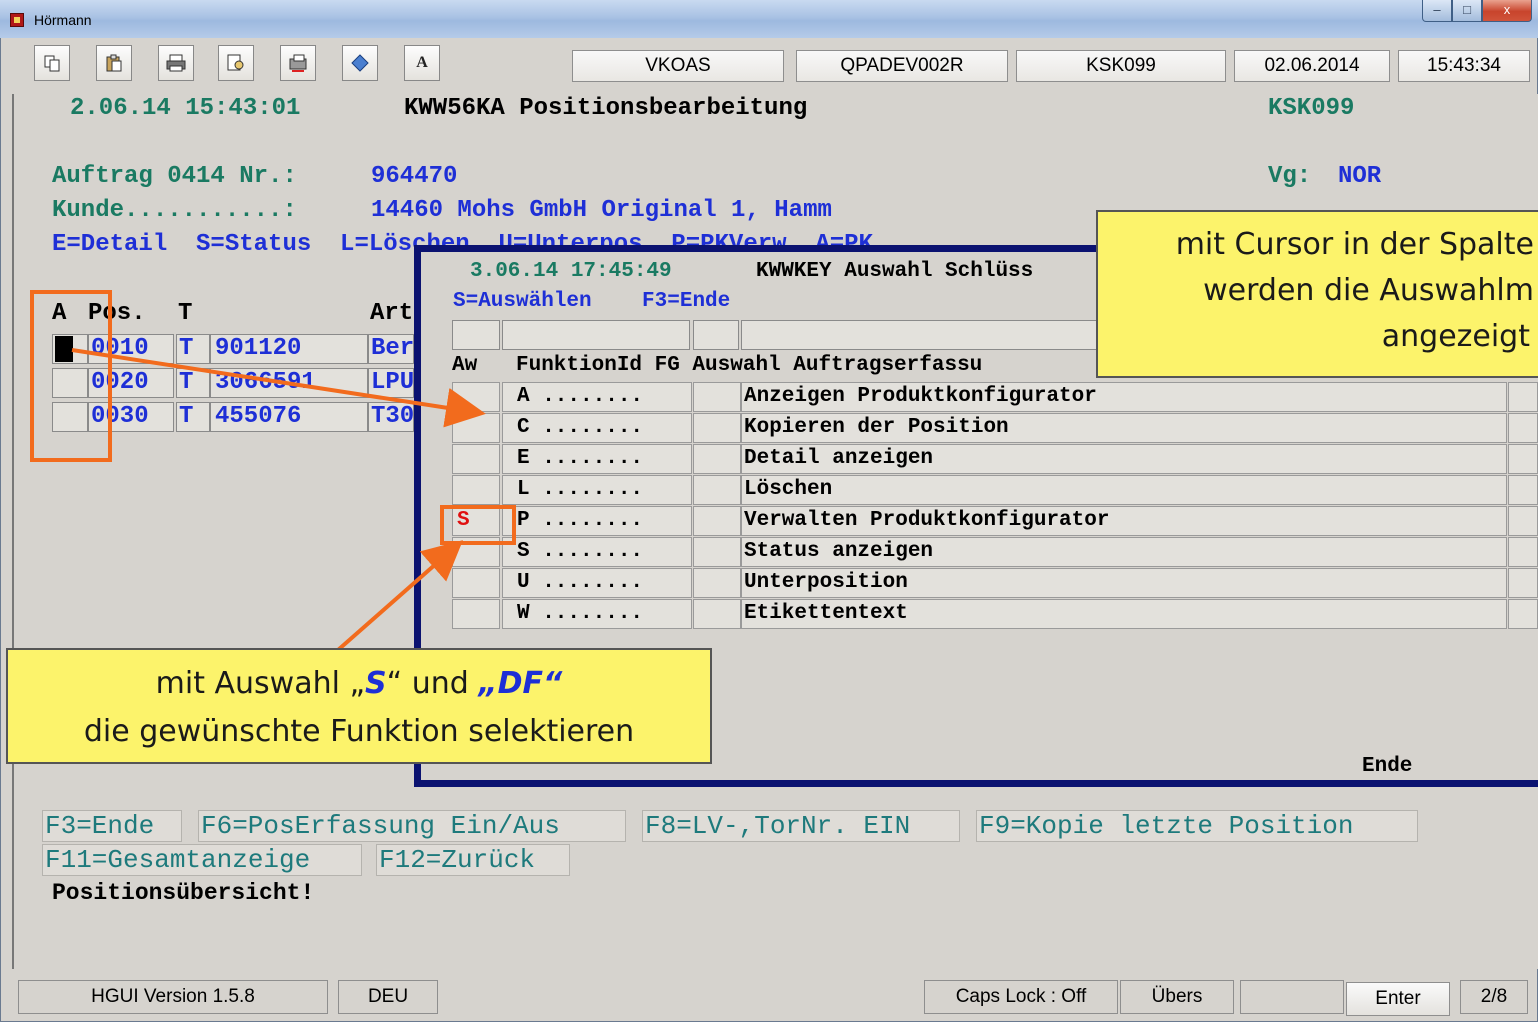 The height and width of the screenshot is (1022, 1538). Describe the element at coordinates (520, 683) in the screenshot. I see `callout-df: „DF“` at that location.